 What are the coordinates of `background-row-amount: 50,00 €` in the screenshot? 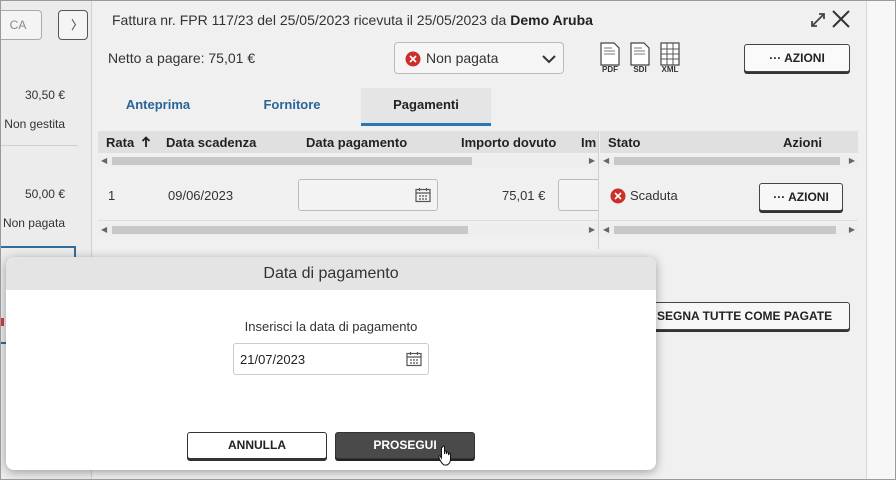 It's located at (44, 194).